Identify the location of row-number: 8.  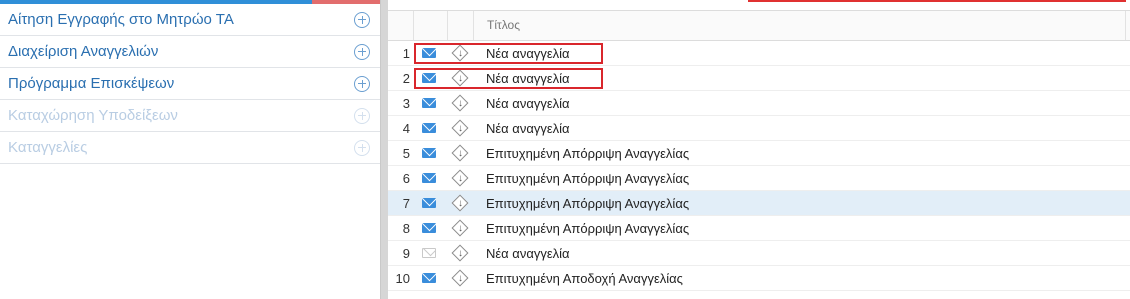
(406, 228).